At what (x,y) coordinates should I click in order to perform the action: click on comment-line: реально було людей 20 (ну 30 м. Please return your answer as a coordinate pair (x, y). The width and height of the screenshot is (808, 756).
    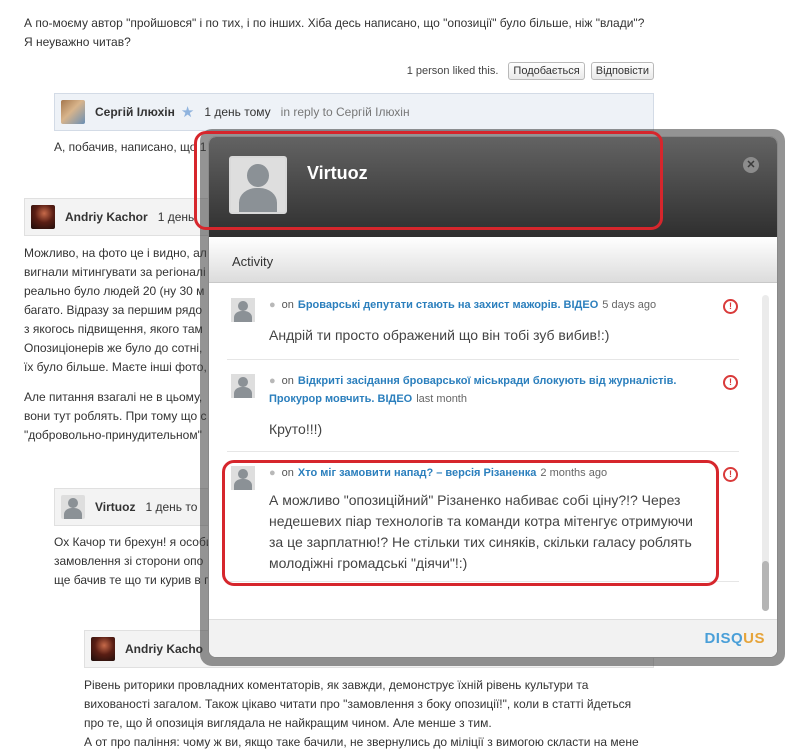
    Looking at the image, I should click on (114, 291).